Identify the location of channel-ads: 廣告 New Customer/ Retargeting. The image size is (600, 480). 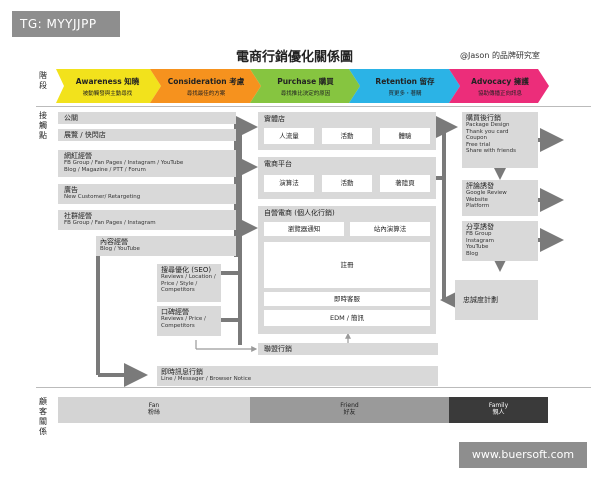
(147, 194).